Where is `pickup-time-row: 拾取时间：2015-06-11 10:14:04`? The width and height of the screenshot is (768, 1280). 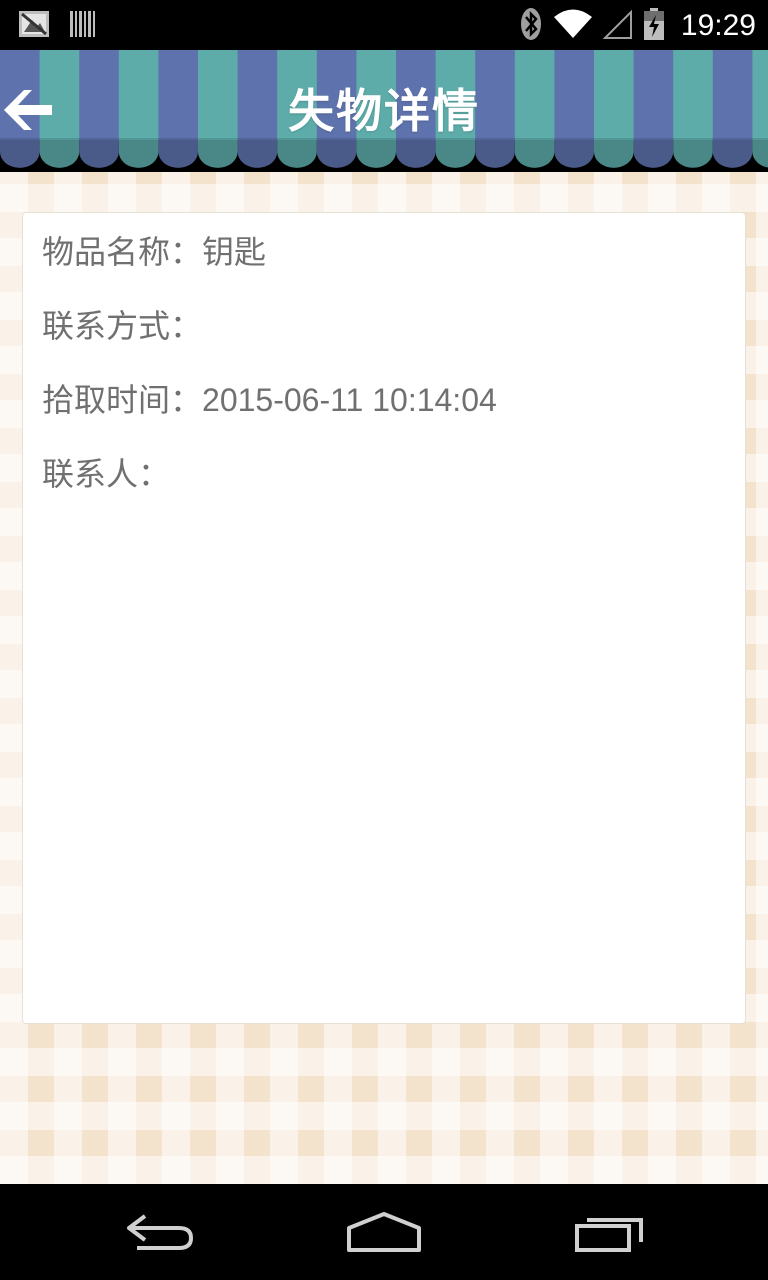 pickup-time-row: 拾取时间：2015-06-11 10:14:04 is located at coordinates (269, 398).